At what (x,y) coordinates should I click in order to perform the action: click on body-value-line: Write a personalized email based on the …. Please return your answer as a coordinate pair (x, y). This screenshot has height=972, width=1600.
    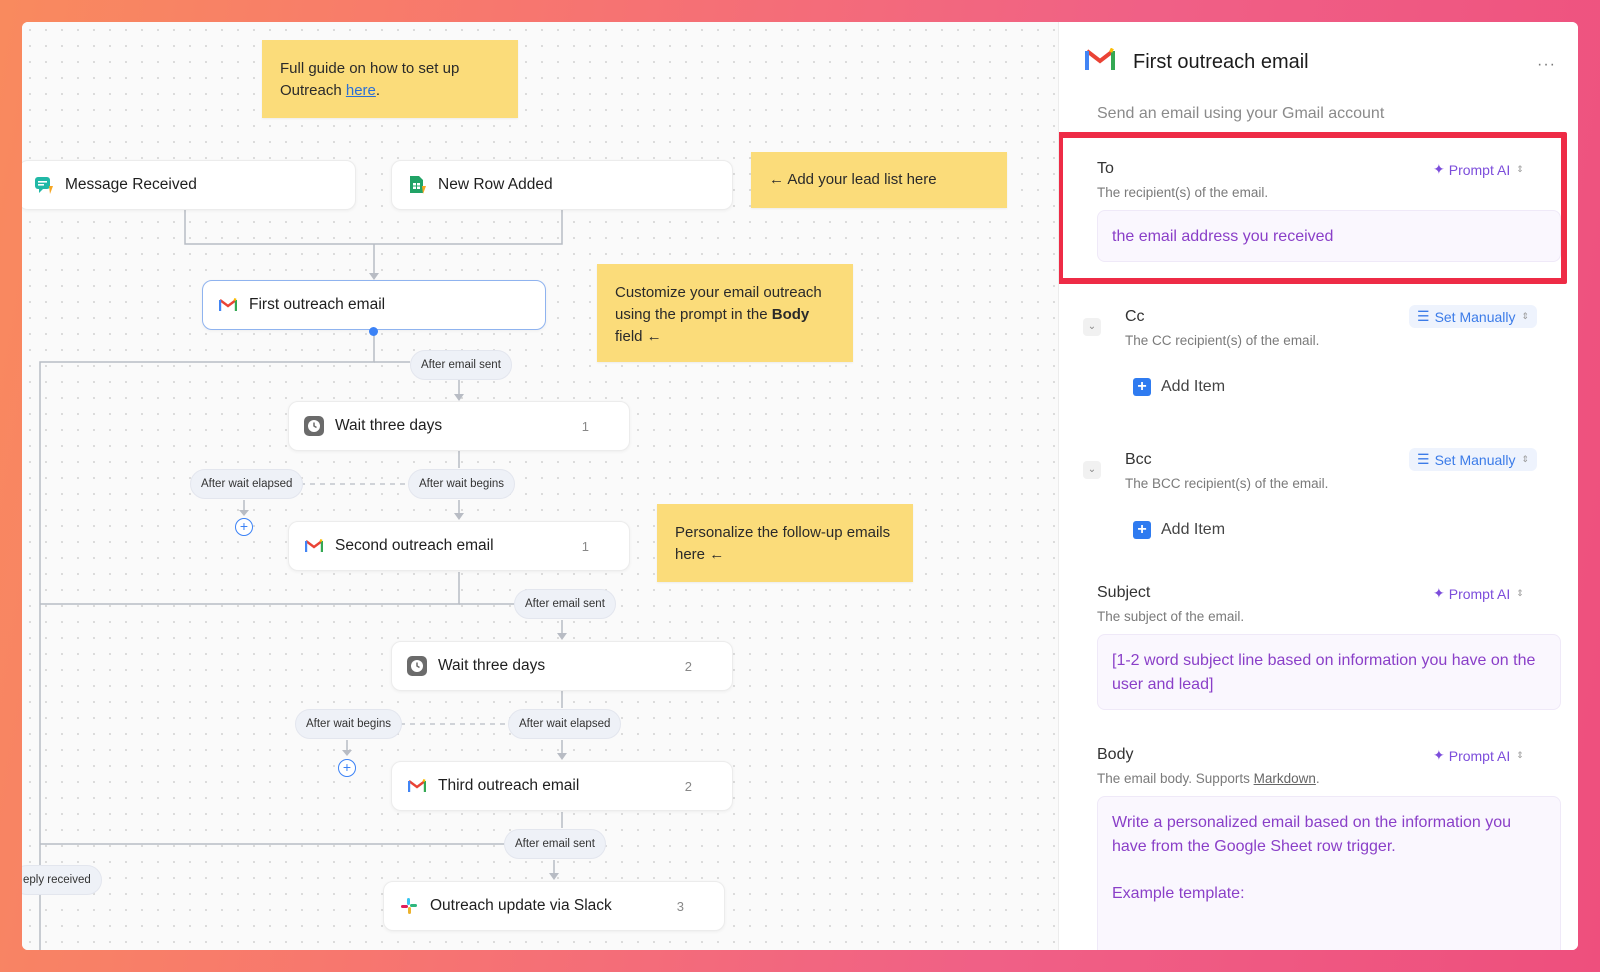
    Looking at the image, I should click on (1312, 834).